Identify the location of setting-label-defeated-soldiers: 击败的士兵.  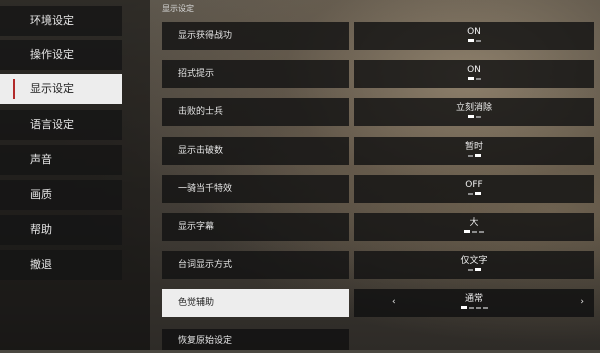
(255, 112).